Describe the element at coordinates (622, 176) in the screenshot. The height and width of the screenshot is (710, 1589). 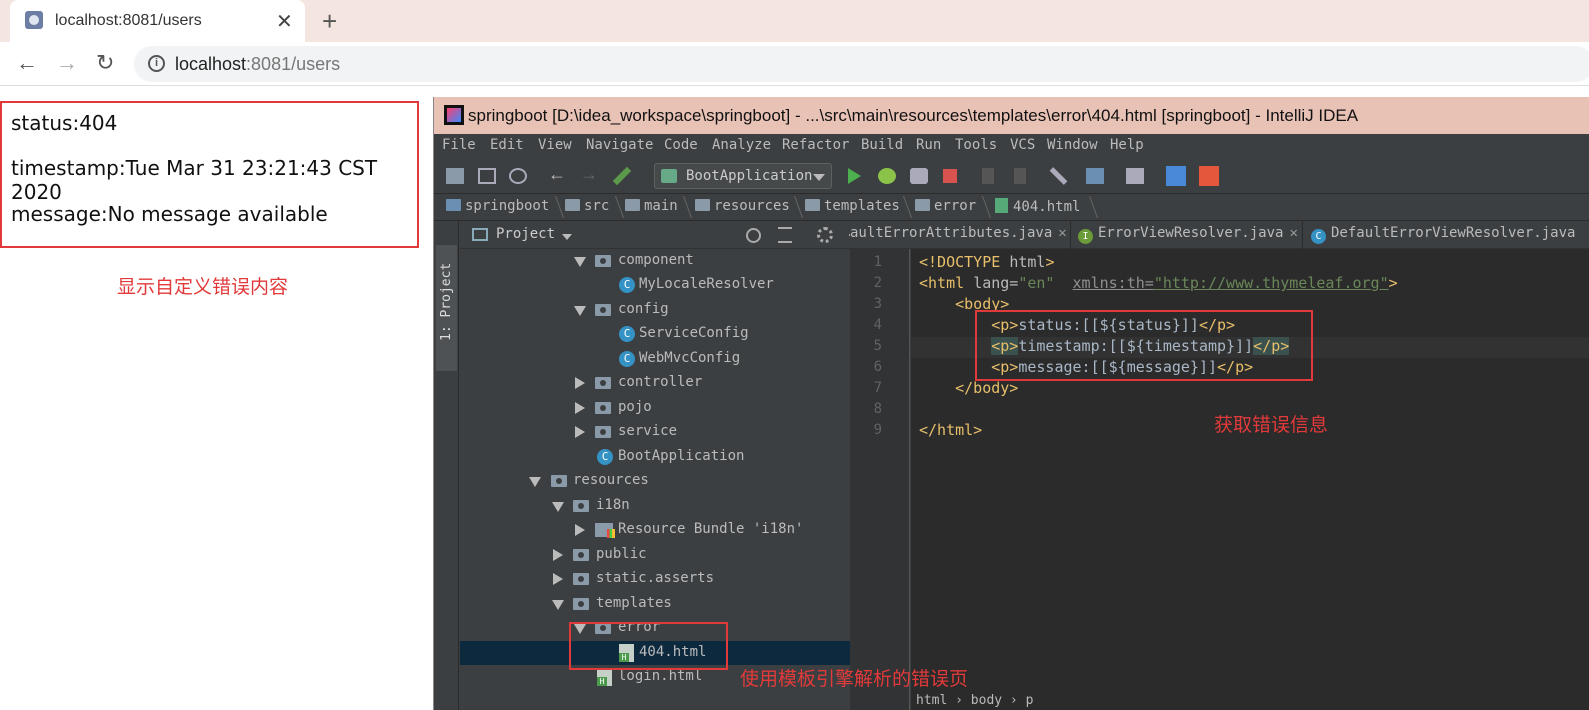
I see `build-hammer-icon` at that location.